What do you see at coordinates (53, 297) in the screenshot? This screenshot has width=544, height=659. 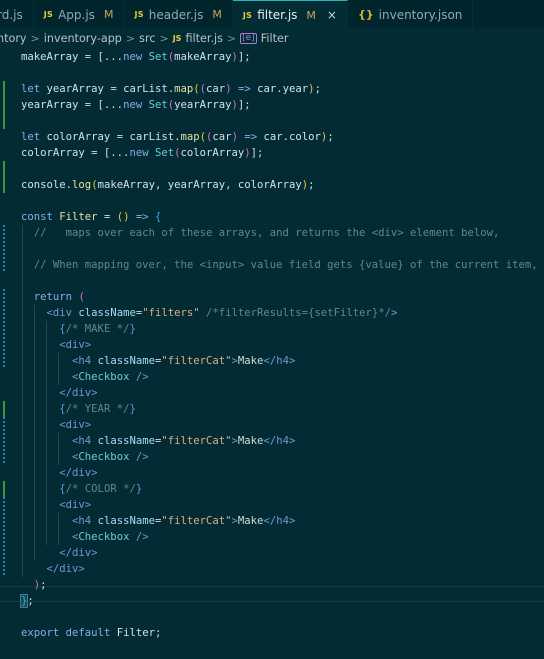 I see `code-line: return (` at bounding box center [53, 297].